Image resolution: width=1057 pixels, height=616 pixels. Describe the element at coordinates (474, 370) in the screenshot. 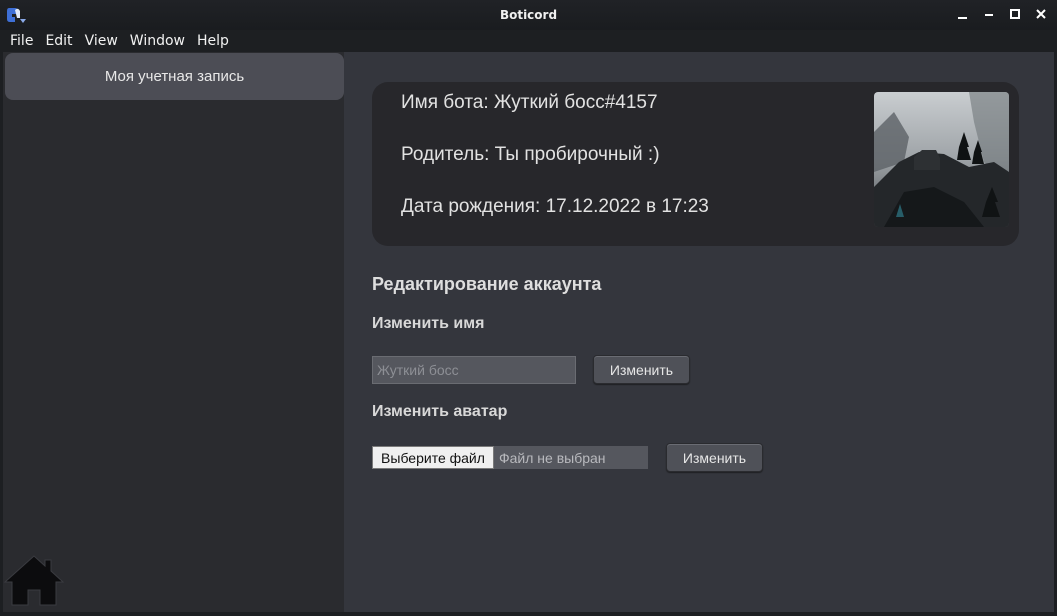

I see `bot-name-input` at that location.